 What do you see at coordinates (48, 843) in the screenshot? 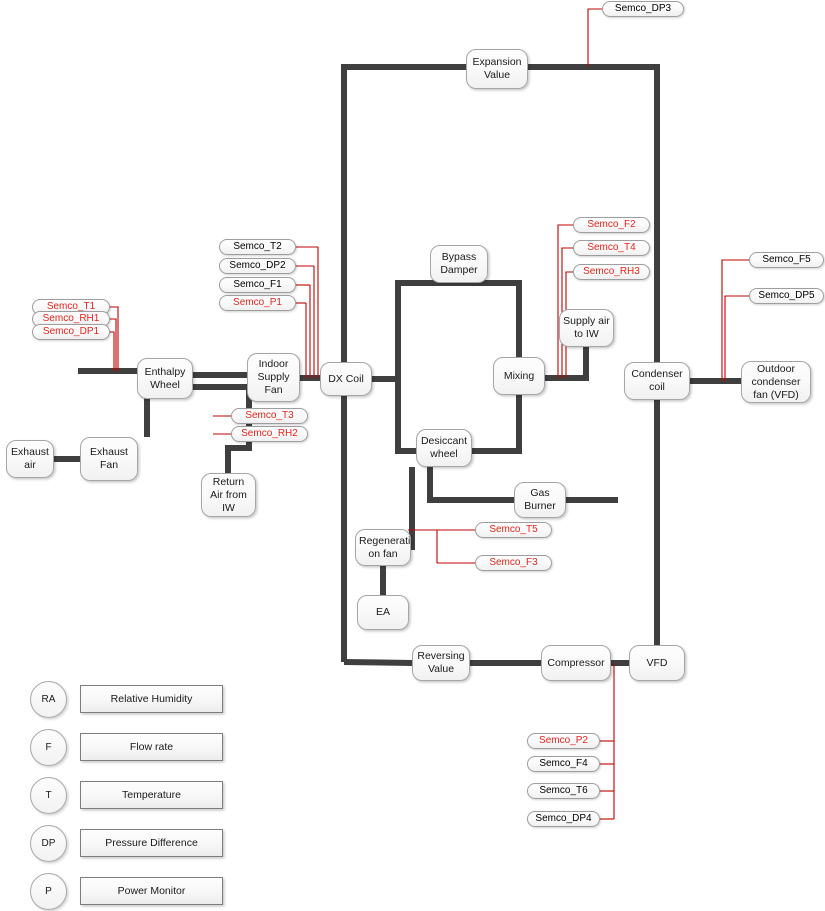
I see `legend-symbol-dp: DP` at bounding box center [48, 843].